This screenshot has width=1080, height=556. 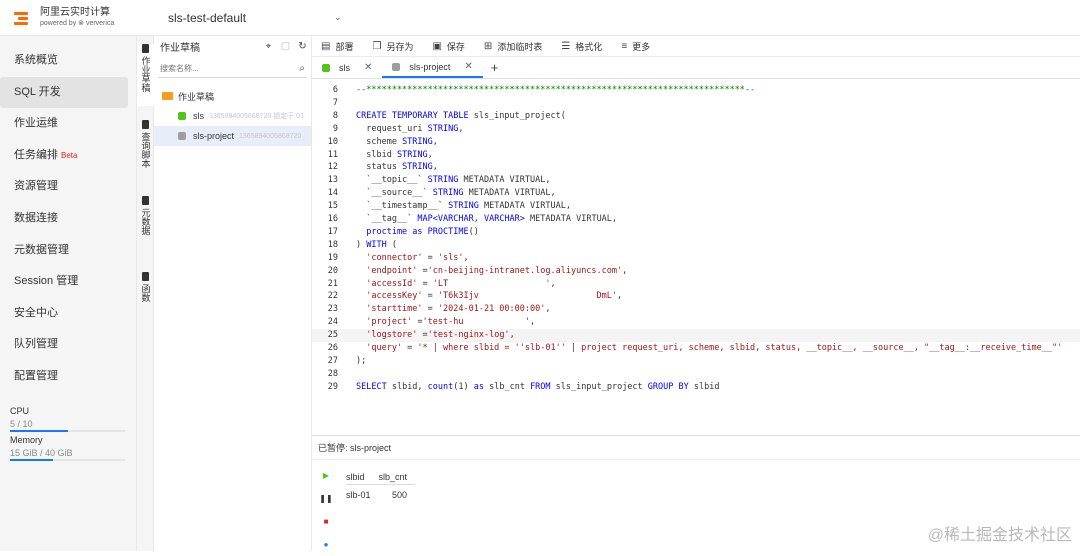 What do you see at coordinates (64, 61) in the screenshot?
I see `sidebar-item: 系统概览` at bounding box center [64, 61].